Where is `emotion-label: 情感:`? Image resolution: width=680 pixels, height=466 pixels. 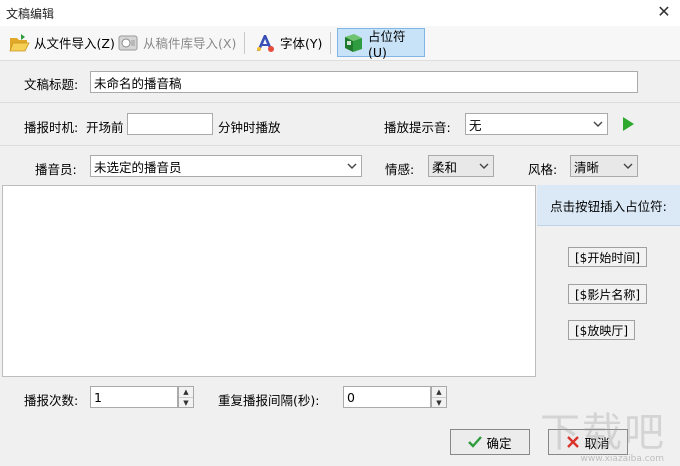
emotion-label: 情感: is located at coordinates (400, 169).